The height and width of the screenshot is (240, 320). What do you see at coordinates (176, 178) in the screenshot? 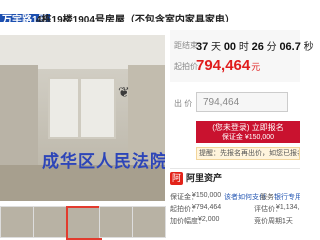
I see `ali-asset-logo-icon: 阿` at bounding box center [176, 178].